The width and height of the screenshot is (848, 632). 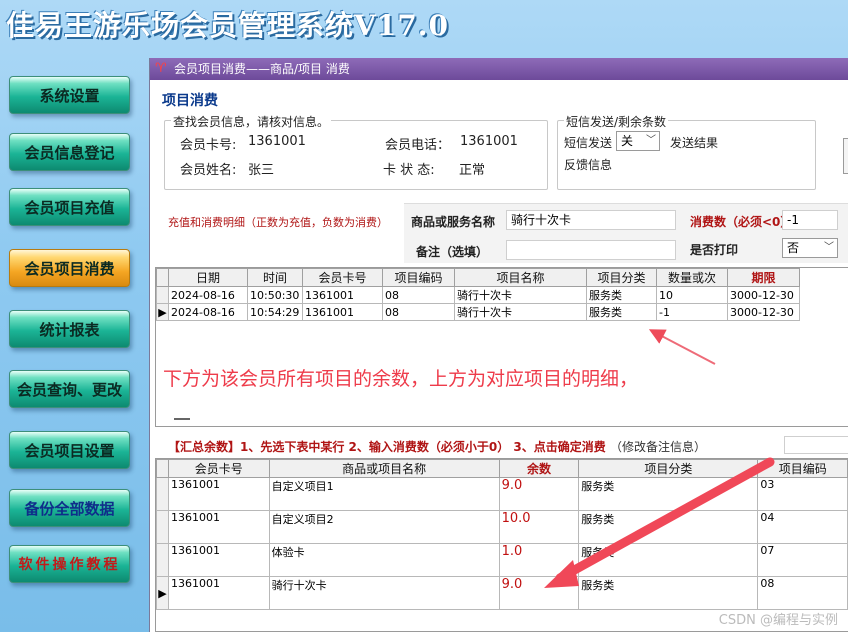 I want to click on name-label: 会员姓名:, so click(x=208, y=170).